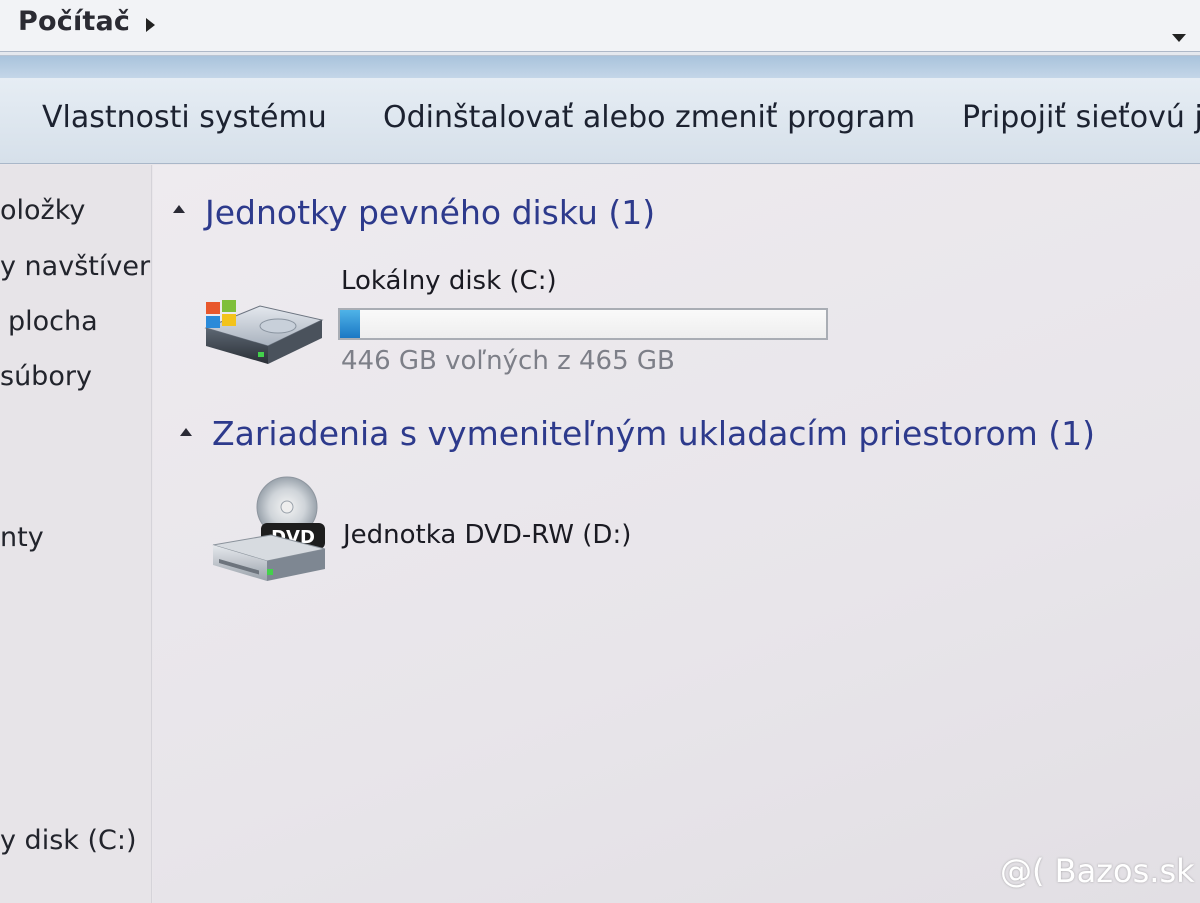  Describe the element at coordinates (1097, 871) in the screenshot. I see `watermark: @( Bazos.sk` at that location.